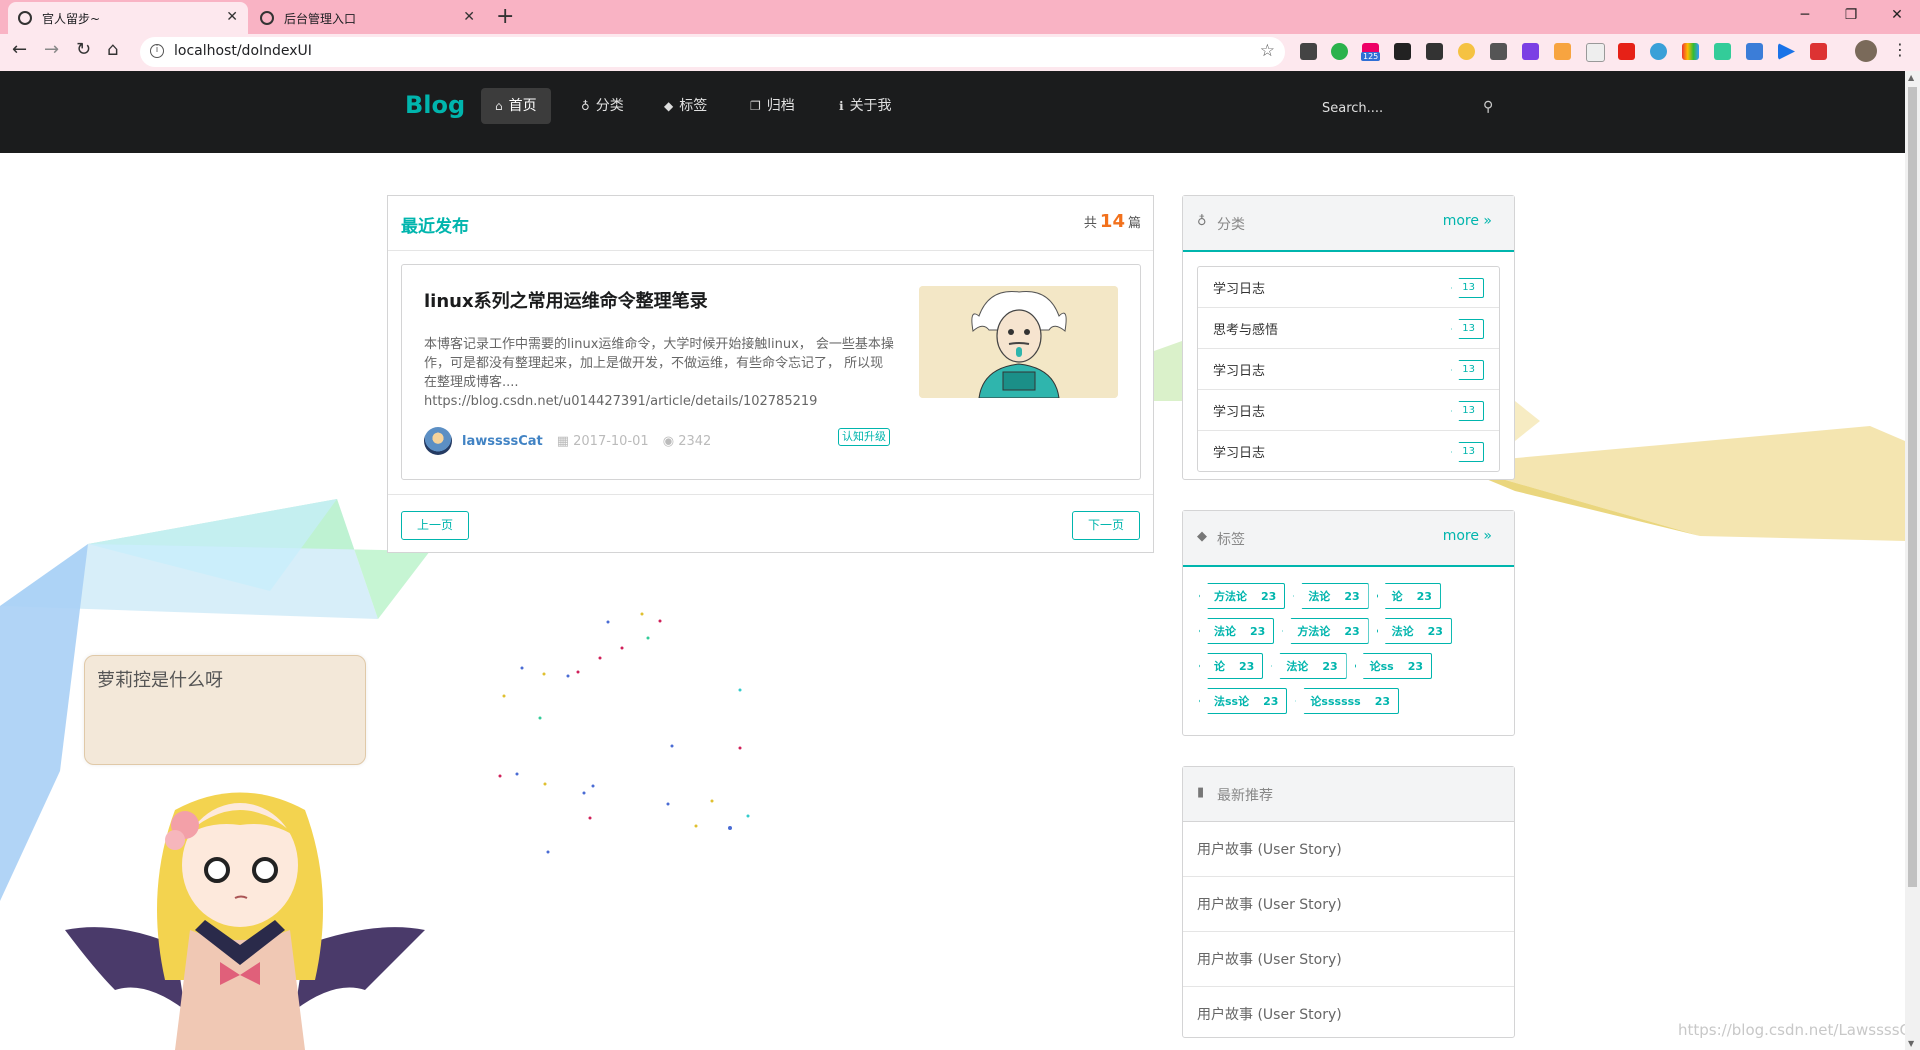  Describe the element at coordinates (83, 49) in the screenshot. I see `reload-button: ↻` at that location.